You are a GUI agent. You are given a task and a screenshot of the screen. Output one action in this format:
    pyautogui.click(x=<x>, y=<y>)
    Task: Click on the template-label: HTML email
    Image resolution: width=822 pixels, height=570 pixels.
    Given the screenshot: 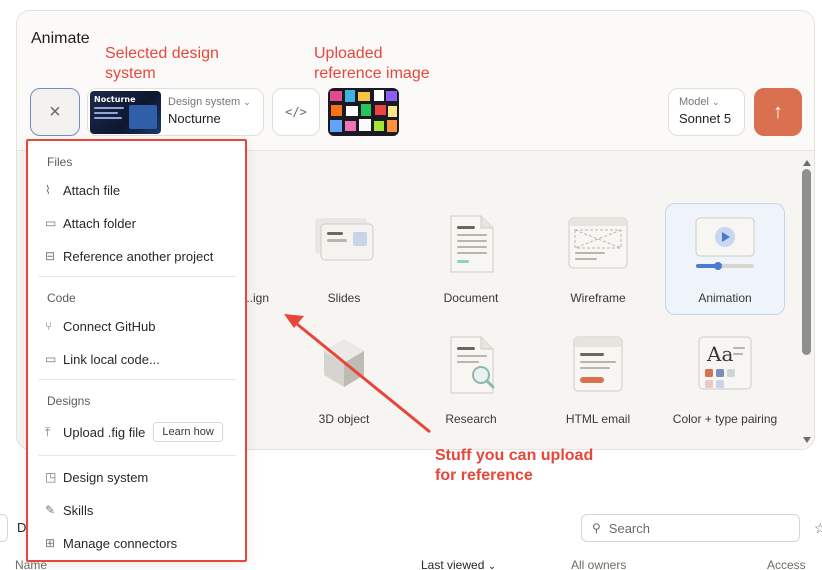 What is the action you would take?
    pyautogui.click(x=598, y=419)
    